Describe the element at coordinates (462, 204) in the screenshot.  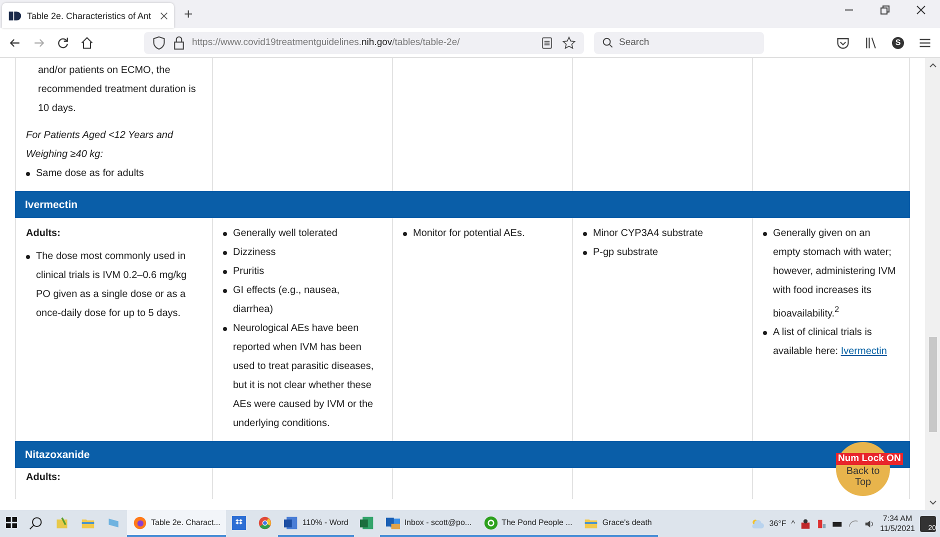
I see `section-header: Ivermectin` at that location.